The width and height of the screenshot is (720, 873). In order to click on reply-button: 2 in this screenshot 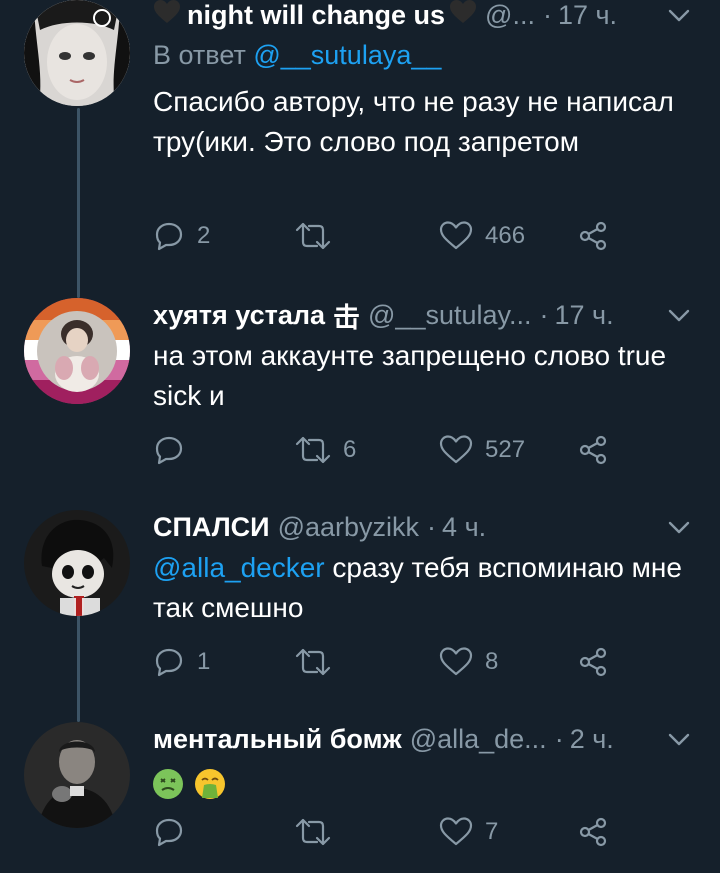, I will do `click(181, 236)`.